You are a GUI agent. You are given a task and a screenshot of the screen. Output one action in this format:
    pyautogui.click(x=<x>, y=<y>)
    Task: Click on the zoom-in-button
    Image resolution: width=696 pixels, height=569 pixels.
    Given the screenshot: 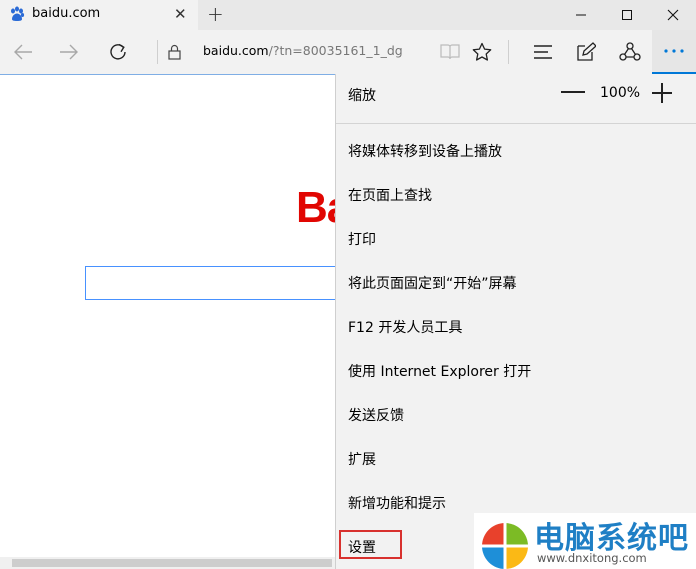 What is the action you would take?
    pyautogui.click(x=662, y=93)
    